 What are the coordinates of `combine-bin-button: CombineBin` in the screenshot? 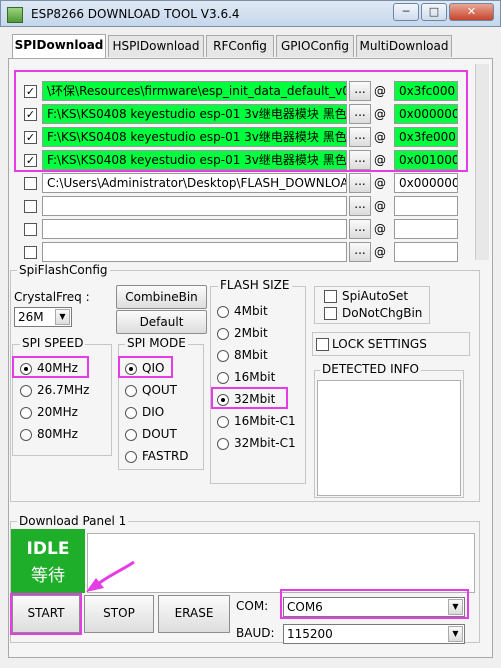 It's located at (161, 297).